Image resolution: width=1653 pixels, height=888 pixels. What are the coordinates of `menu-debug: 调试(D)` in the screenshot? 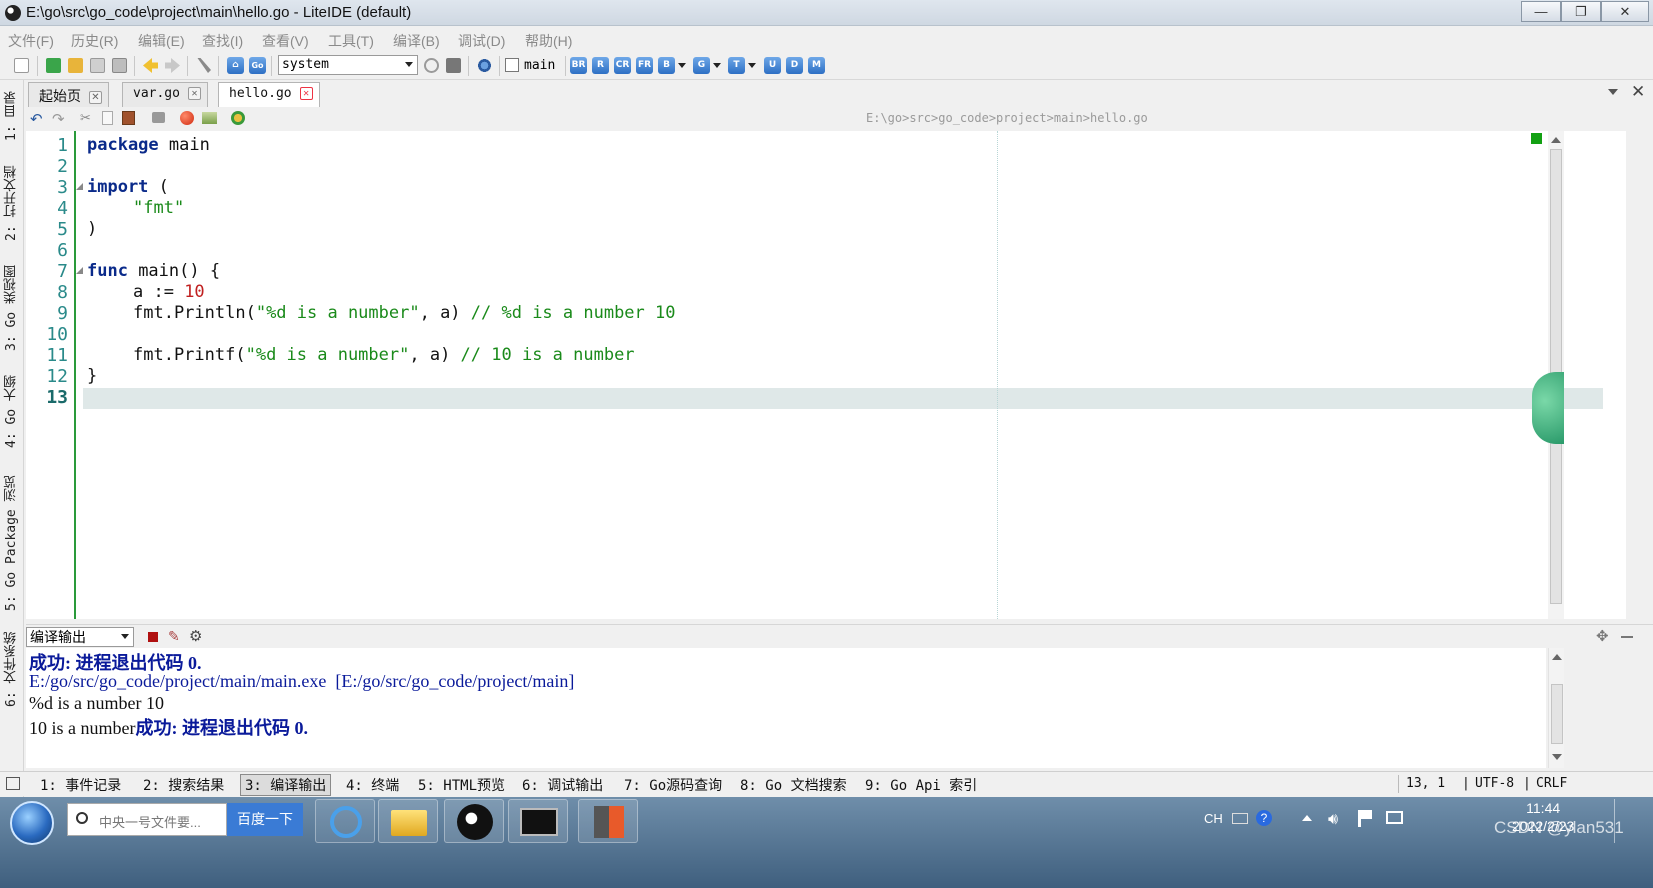 It's located at (481, 41).